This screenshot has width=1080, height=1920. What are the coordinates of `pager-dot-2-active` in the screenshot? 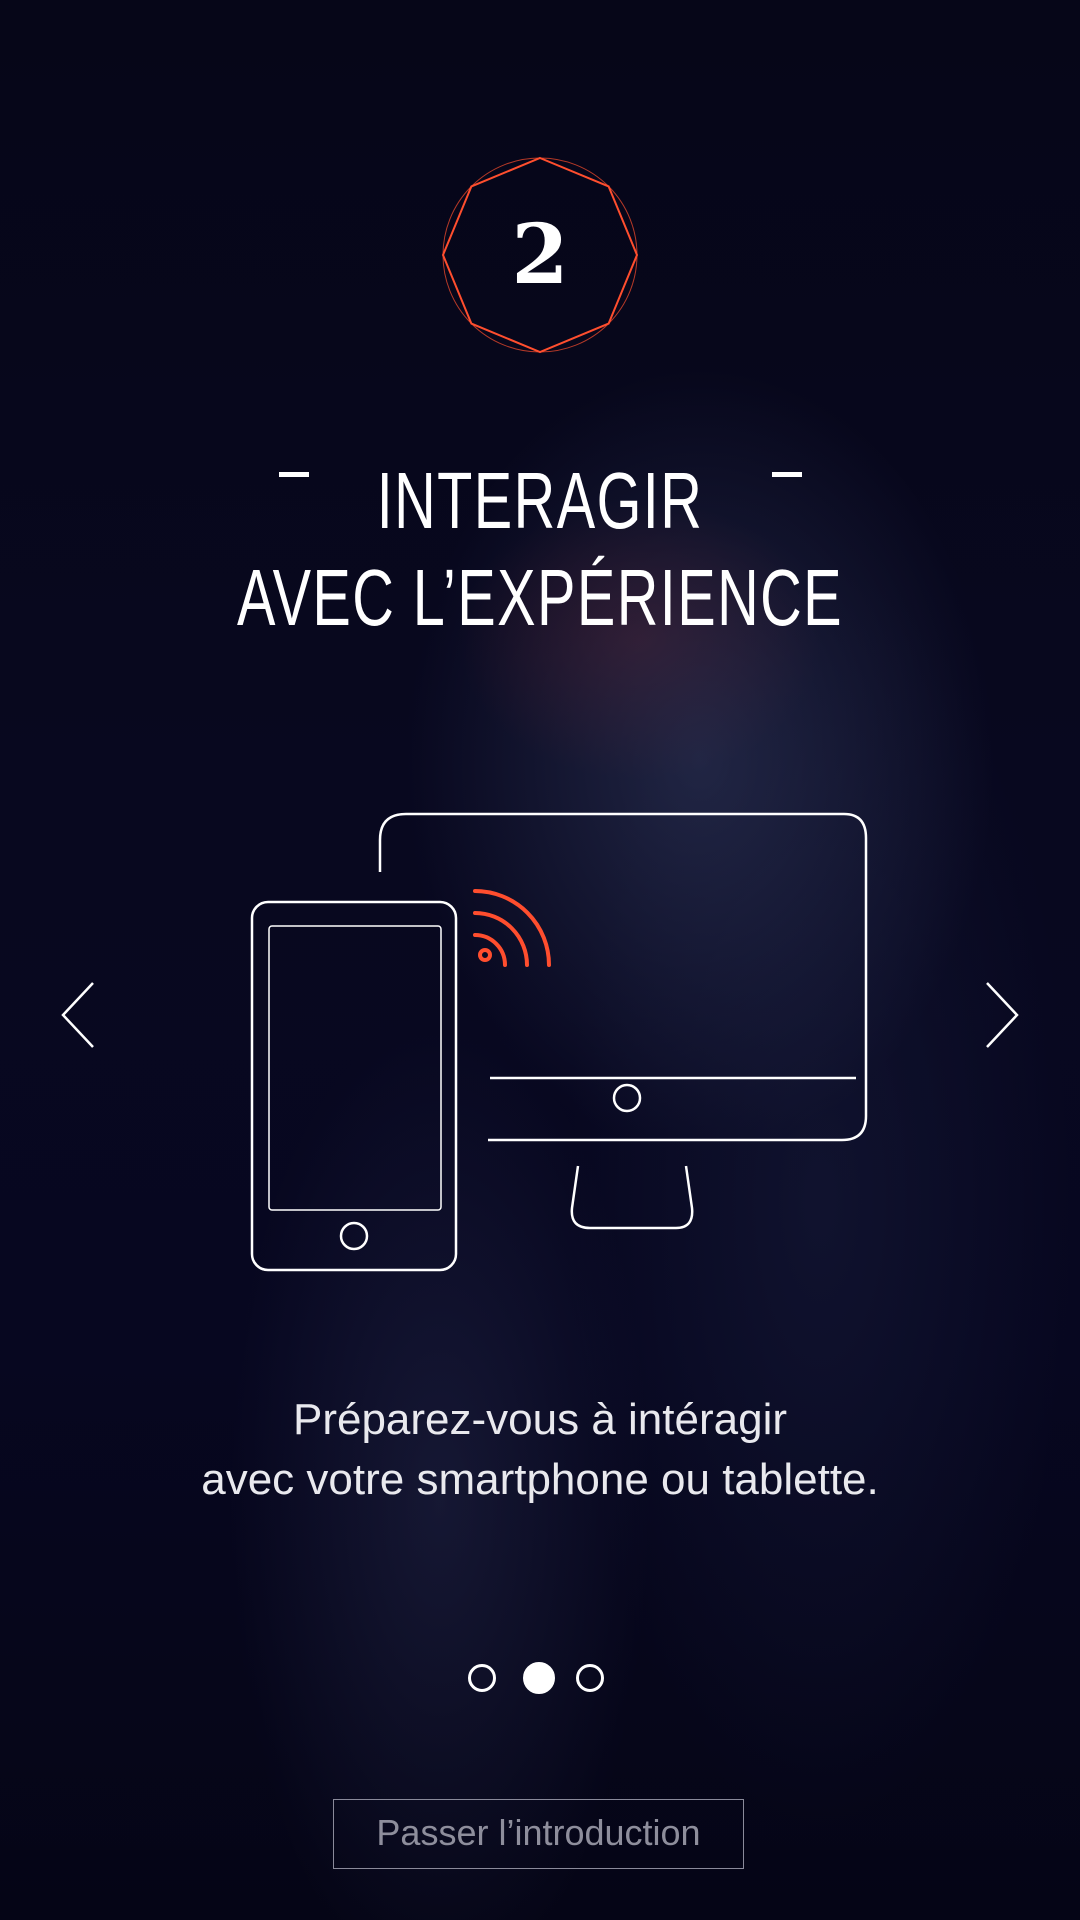 It's located at (539, 1678).